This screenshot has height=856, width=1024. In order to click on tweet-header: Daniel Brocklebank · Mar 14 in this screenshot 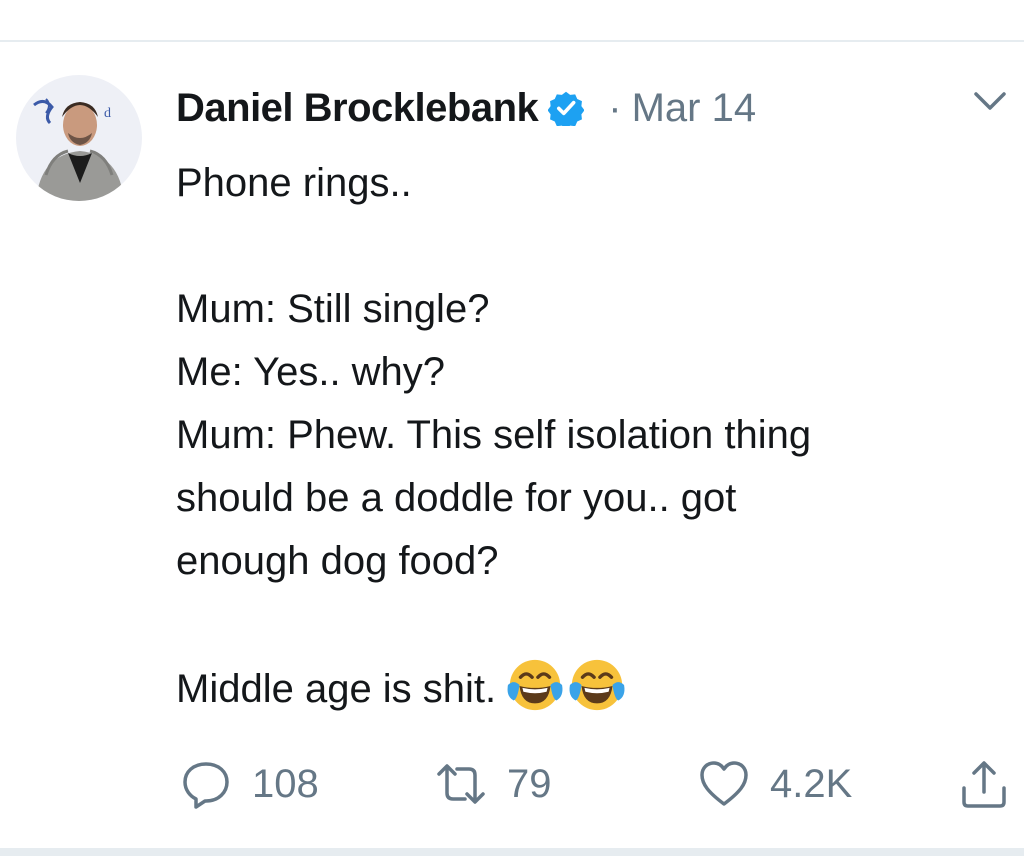, I will do `click(466, 108)`.